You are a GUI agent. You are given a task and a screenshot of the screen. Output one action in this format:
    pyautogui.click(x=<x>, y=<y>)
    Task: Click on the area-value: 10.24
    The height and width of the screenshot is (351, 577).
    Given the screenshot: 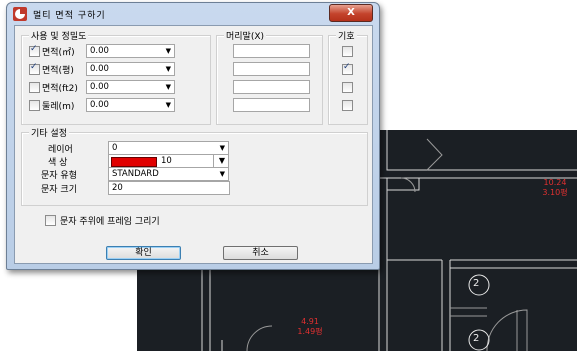 What is the action you would take?
    pyautogui.click(x=555, y=182)
    